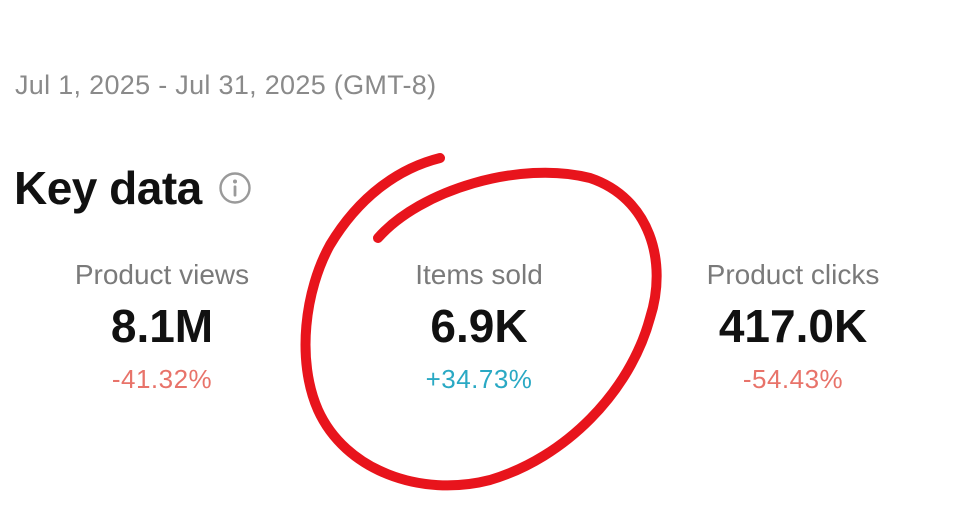 Image resolution: width=960 pixels, height=530 pixels. Describe the element at coordinates (235, 188) in the screenshot. I see `info-icon` at that location.